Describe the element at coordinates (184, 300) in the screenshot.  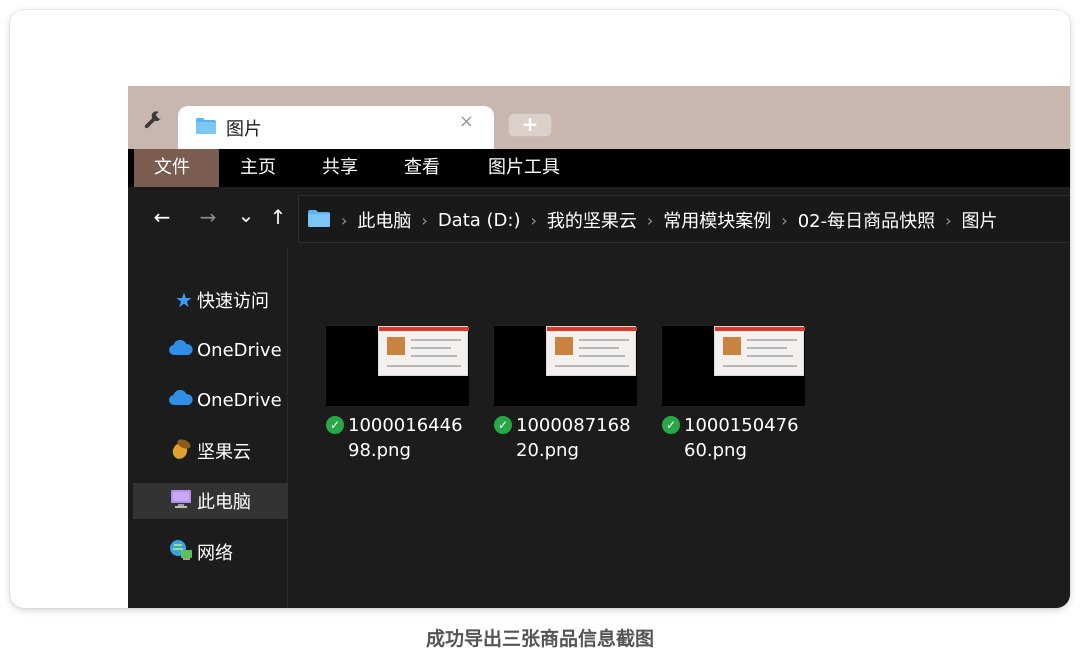
I see `star-icon: ★` at that location.